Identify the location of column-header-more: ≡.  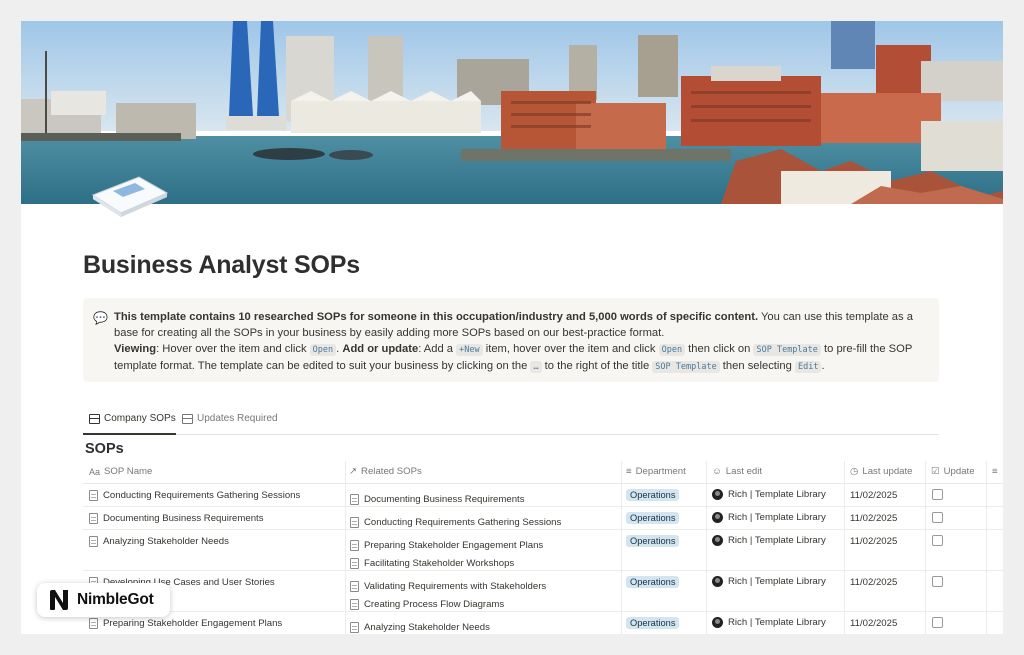
(995, 471).